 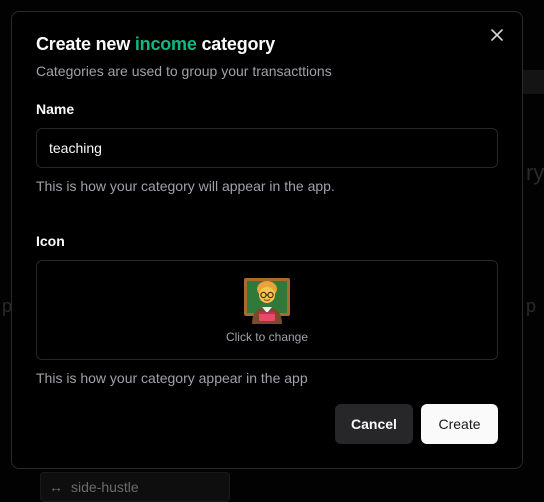 I want to click on title-prefix: Create new, so click(x=85, y=44).